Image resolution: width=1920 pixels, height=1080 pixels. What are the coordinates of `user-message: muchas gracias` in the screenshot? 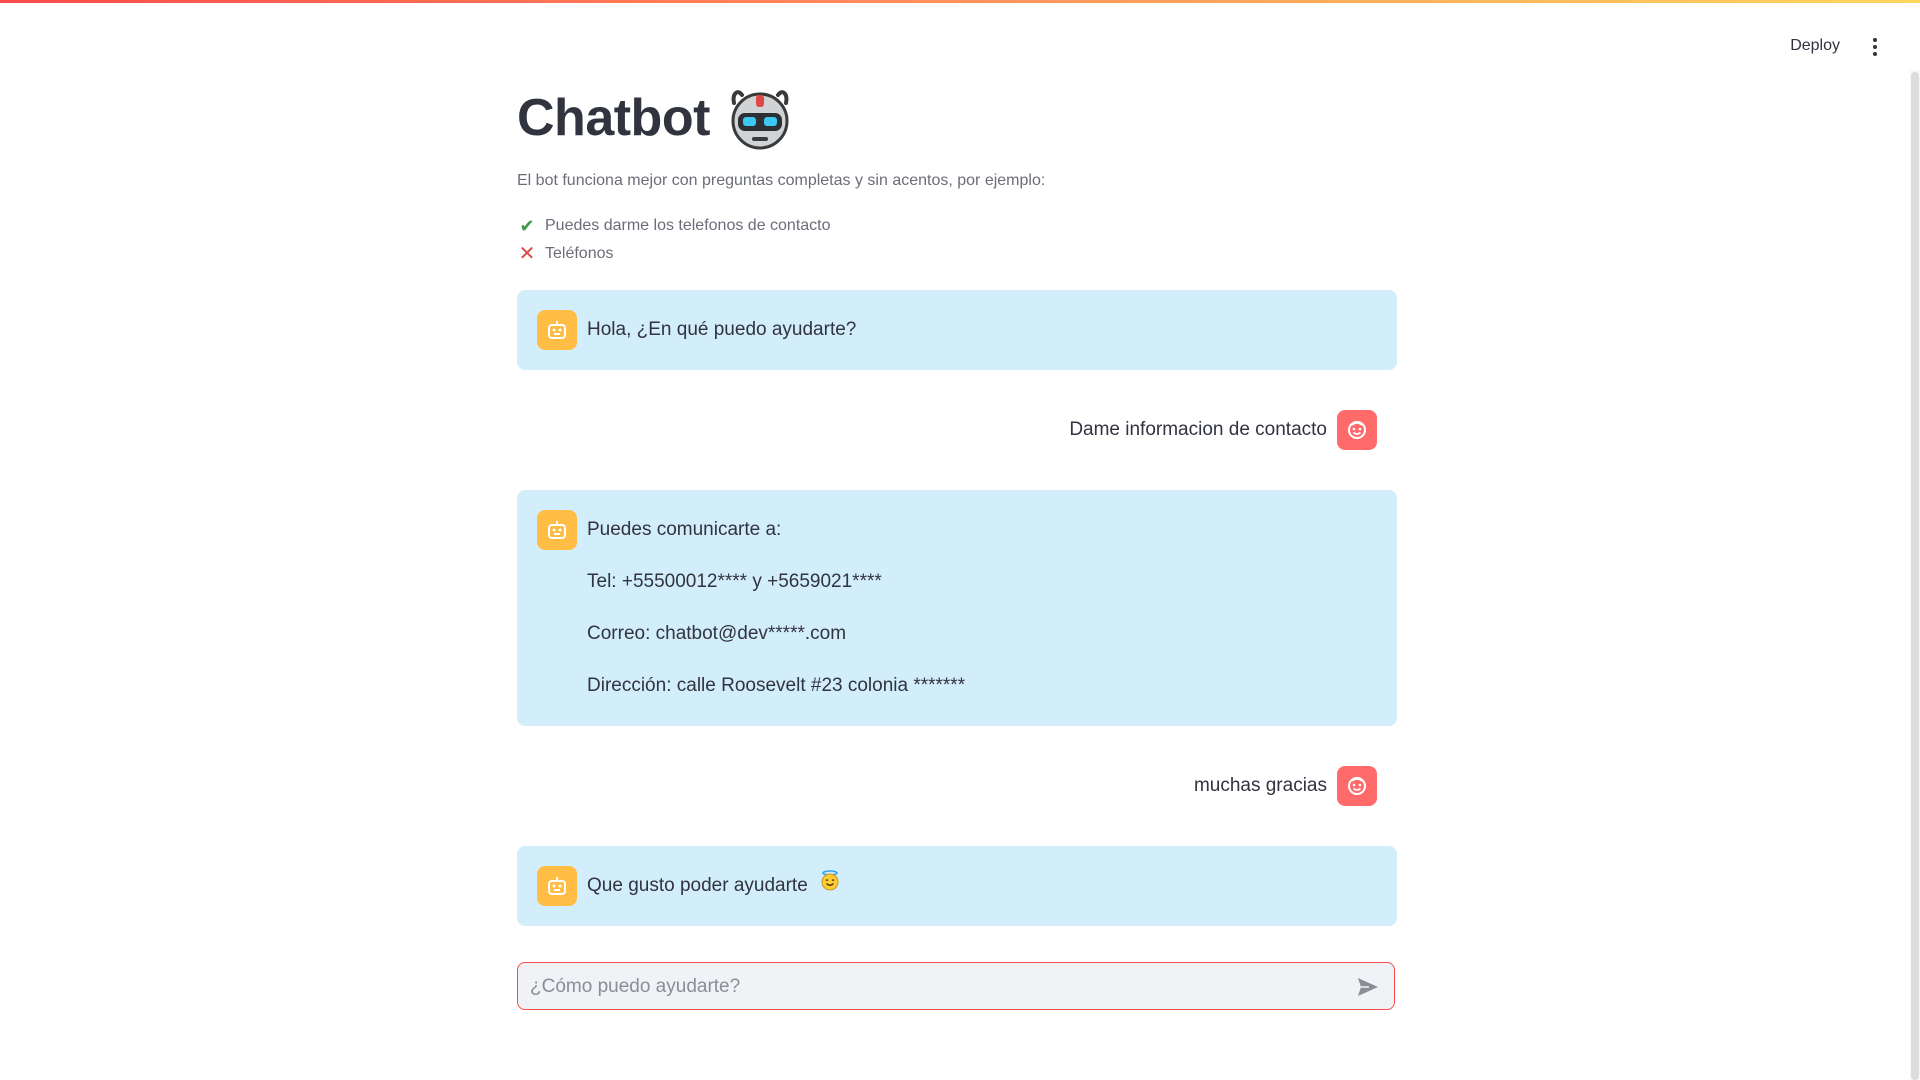 It's located at (957, 786).